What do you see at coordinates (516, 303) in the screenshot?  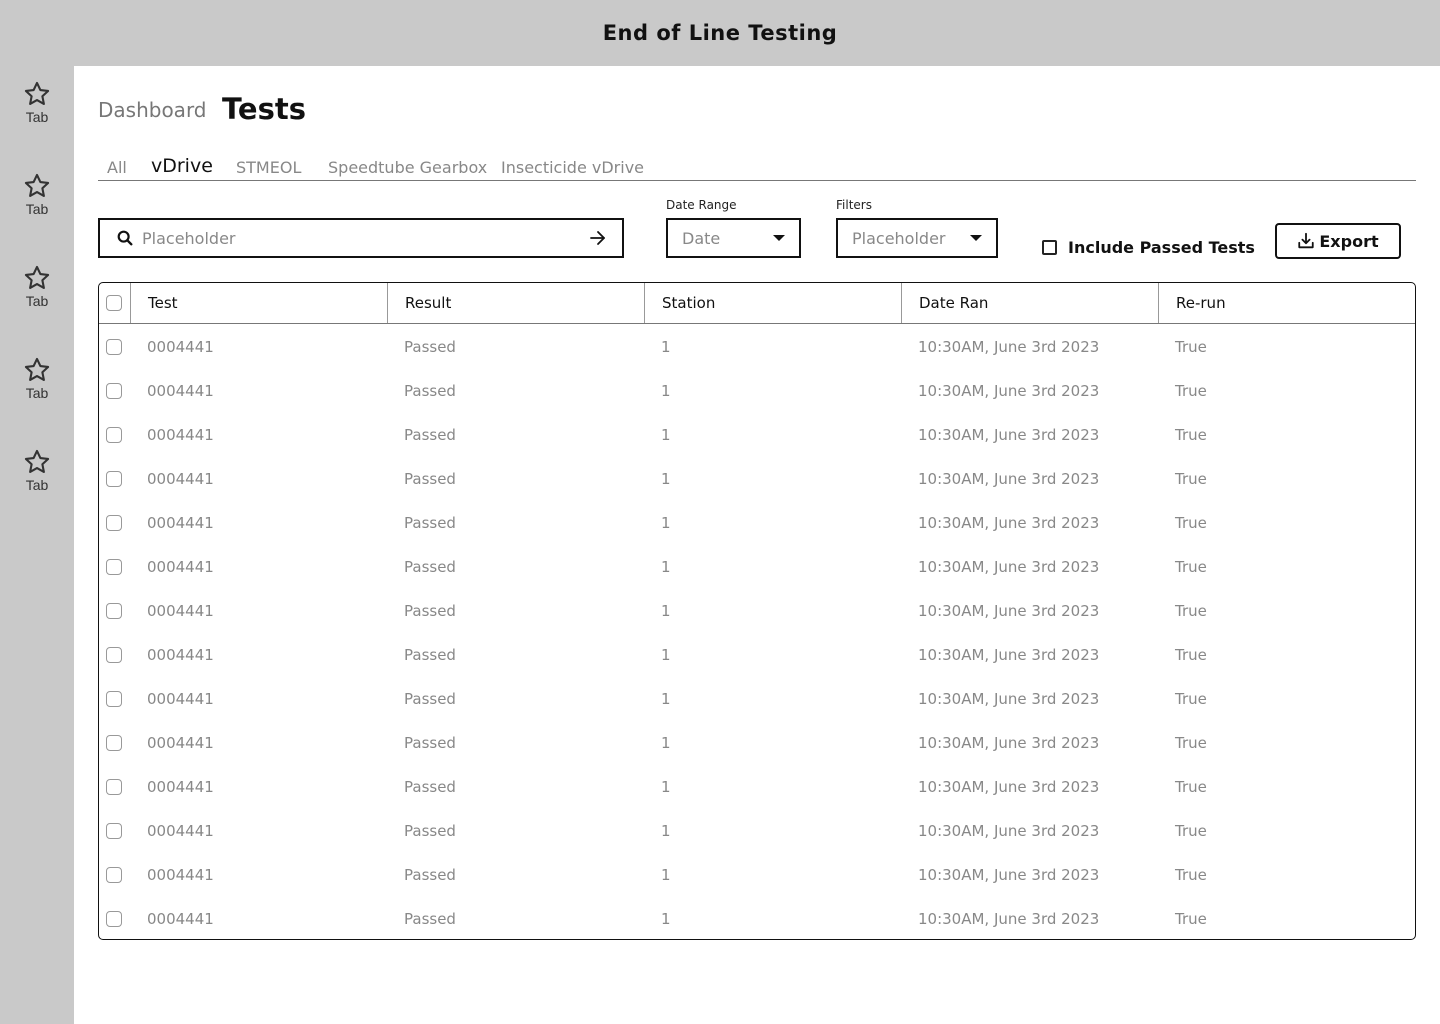 I see `column-header-result: Result` at bounding box center [516, 303].